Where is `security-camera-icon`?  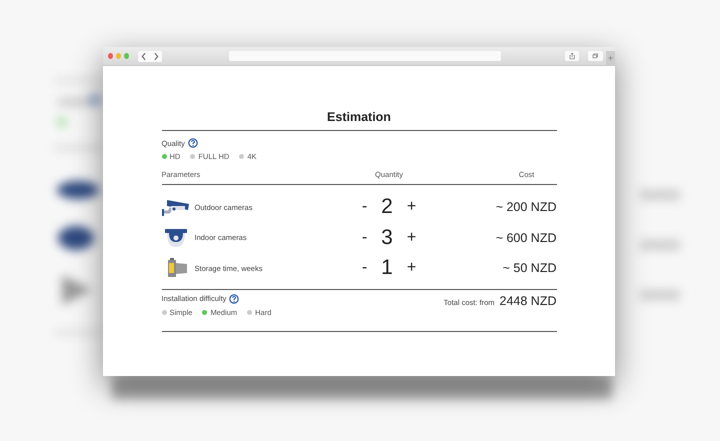
security-camera-icon is located at coordinates (176, 207).